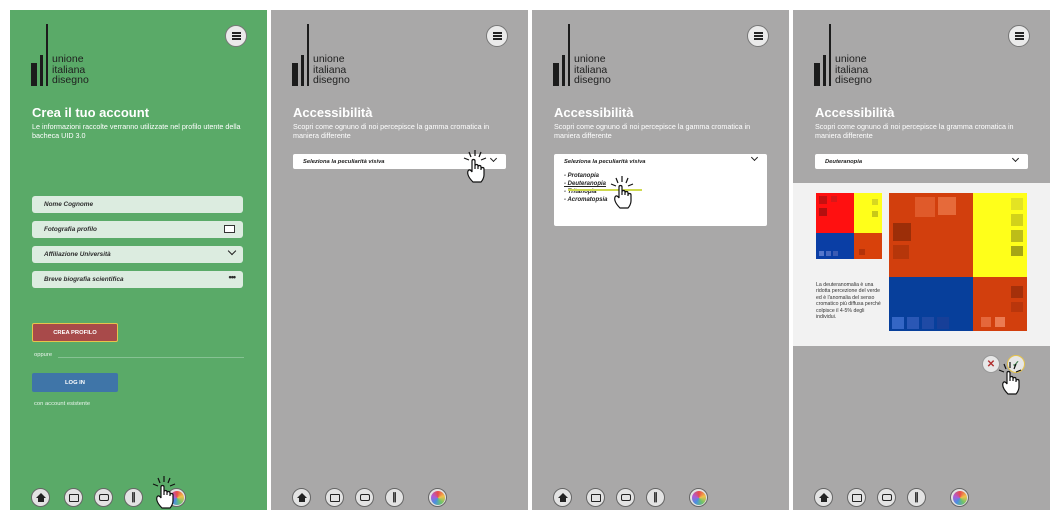 This screenshot has width=1050, height=510. What do you see at coordinates (84, 279) in the screenshot?
I see `bio-placeholder: Breve biografia scientifica` at bounding box center [84, 279].